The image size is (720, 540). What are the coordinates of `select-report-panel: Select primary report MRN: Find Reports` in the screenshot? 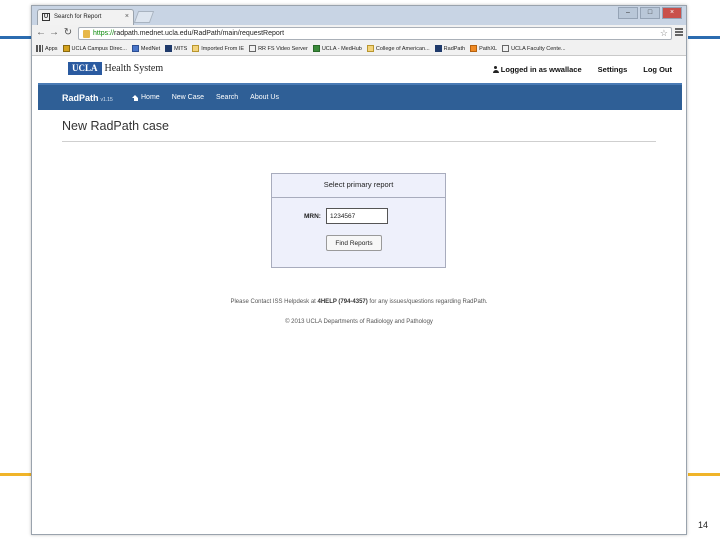 It's located at (358, 220).